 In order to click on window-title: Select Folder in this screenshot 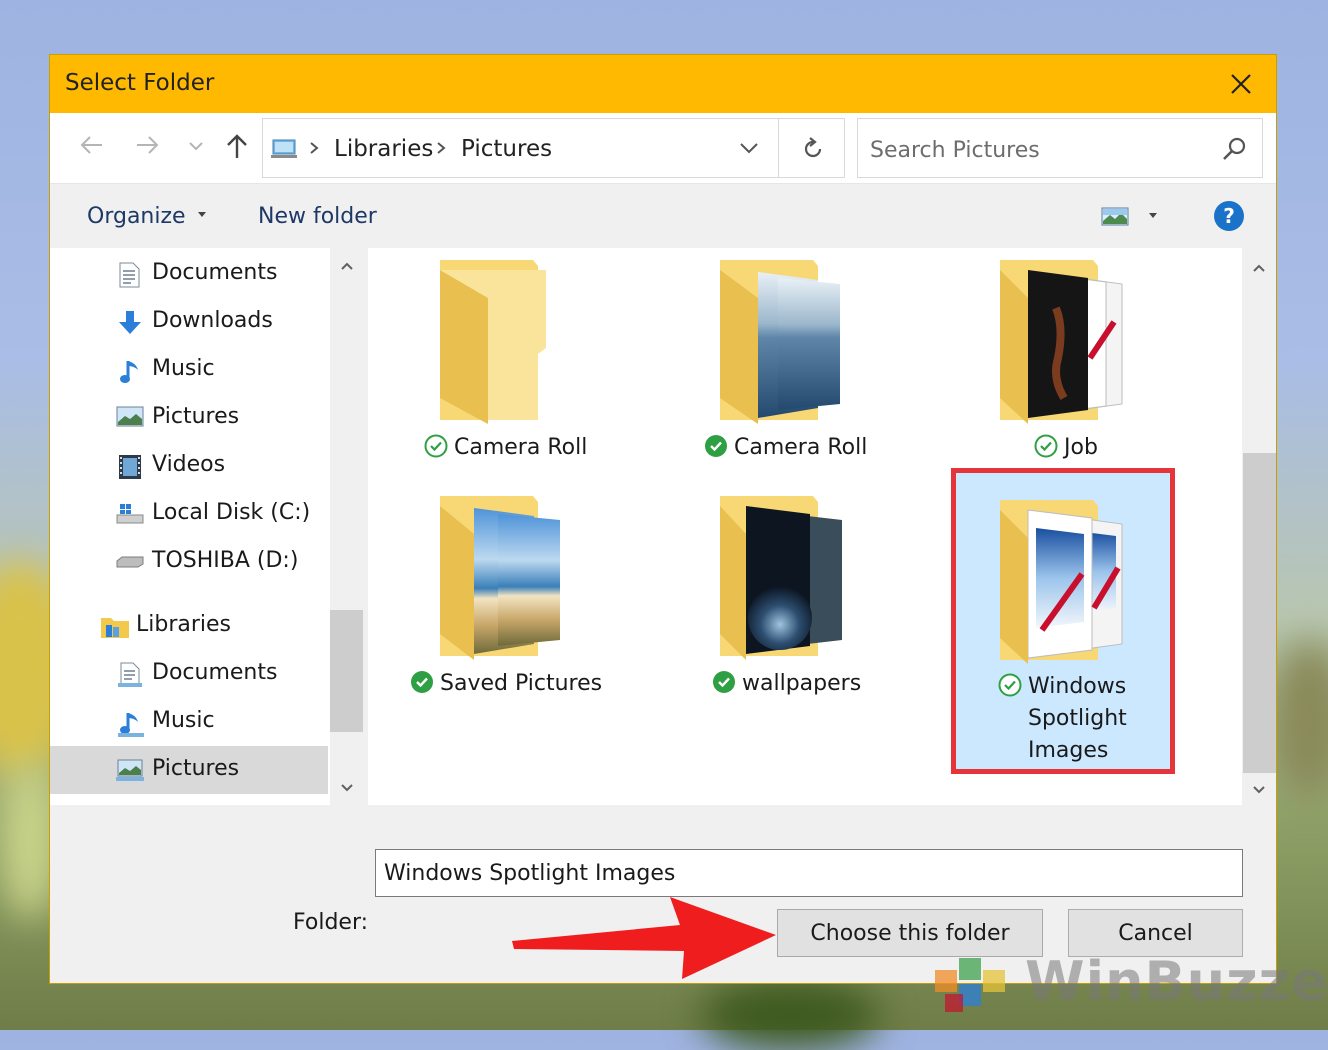, I will do `click(140, 83)`.